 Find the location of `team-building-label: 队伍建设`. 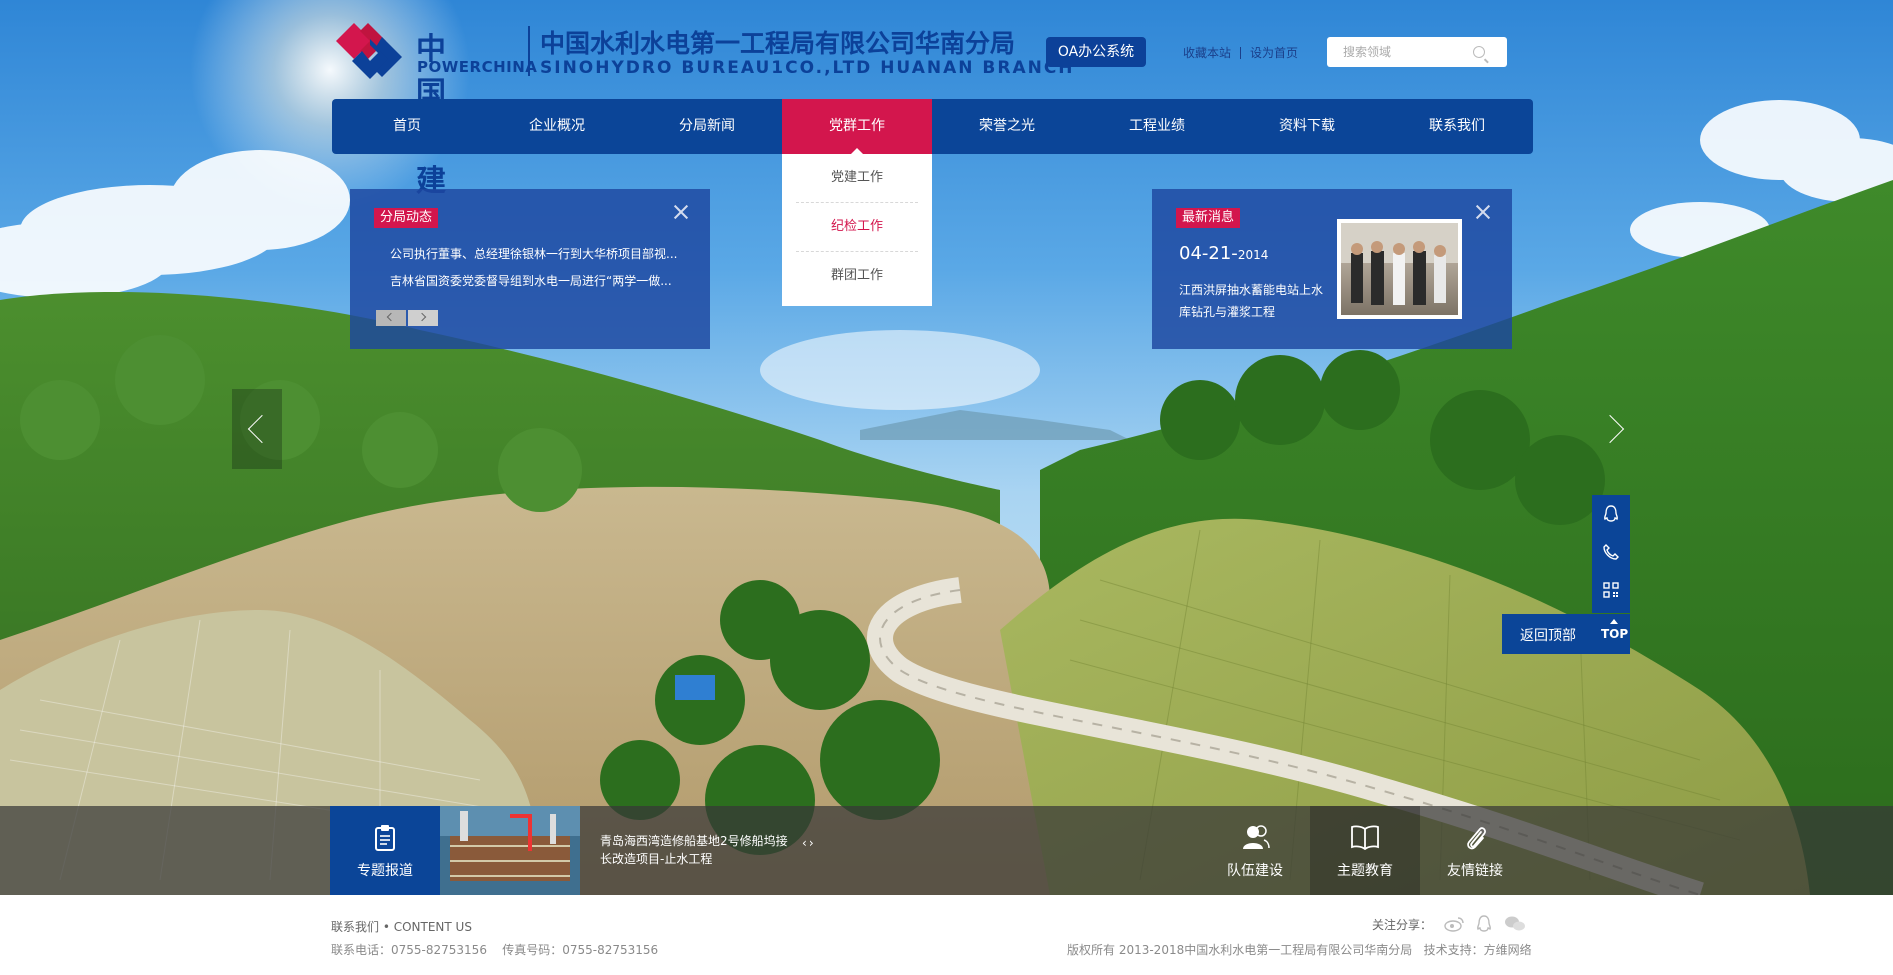

team-building-label: 队伍建设 is located at coordinates (1255, 871).